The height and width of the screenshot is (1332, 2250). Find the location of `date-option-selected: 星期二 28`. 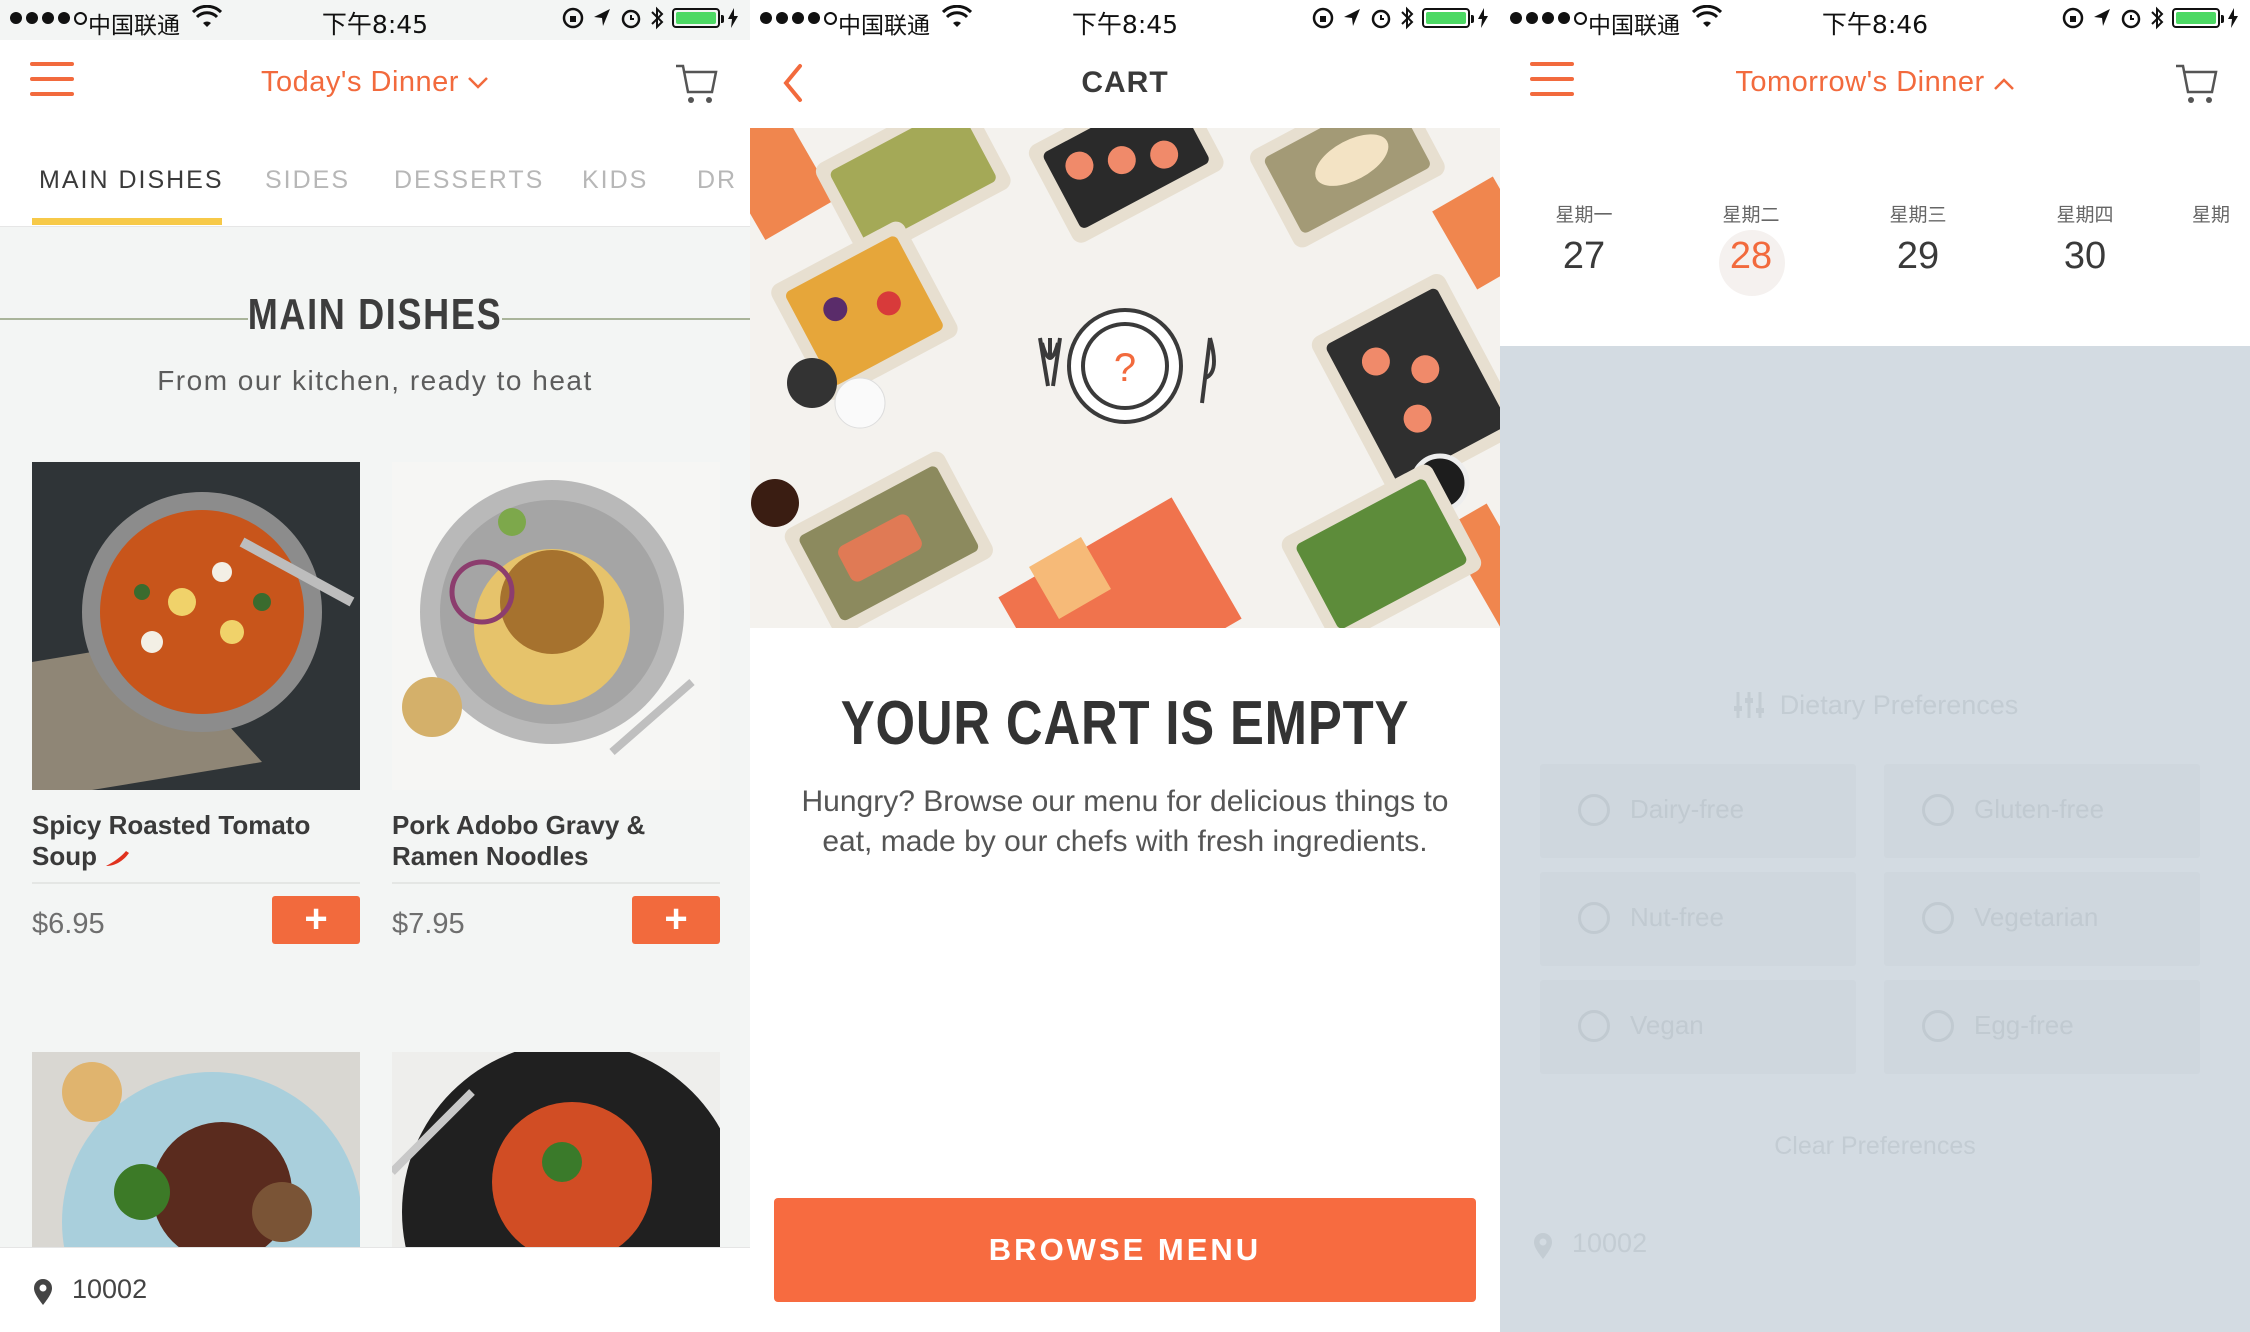

date-option-selected: 星期二 28 is located at coordinates (1751, 248).